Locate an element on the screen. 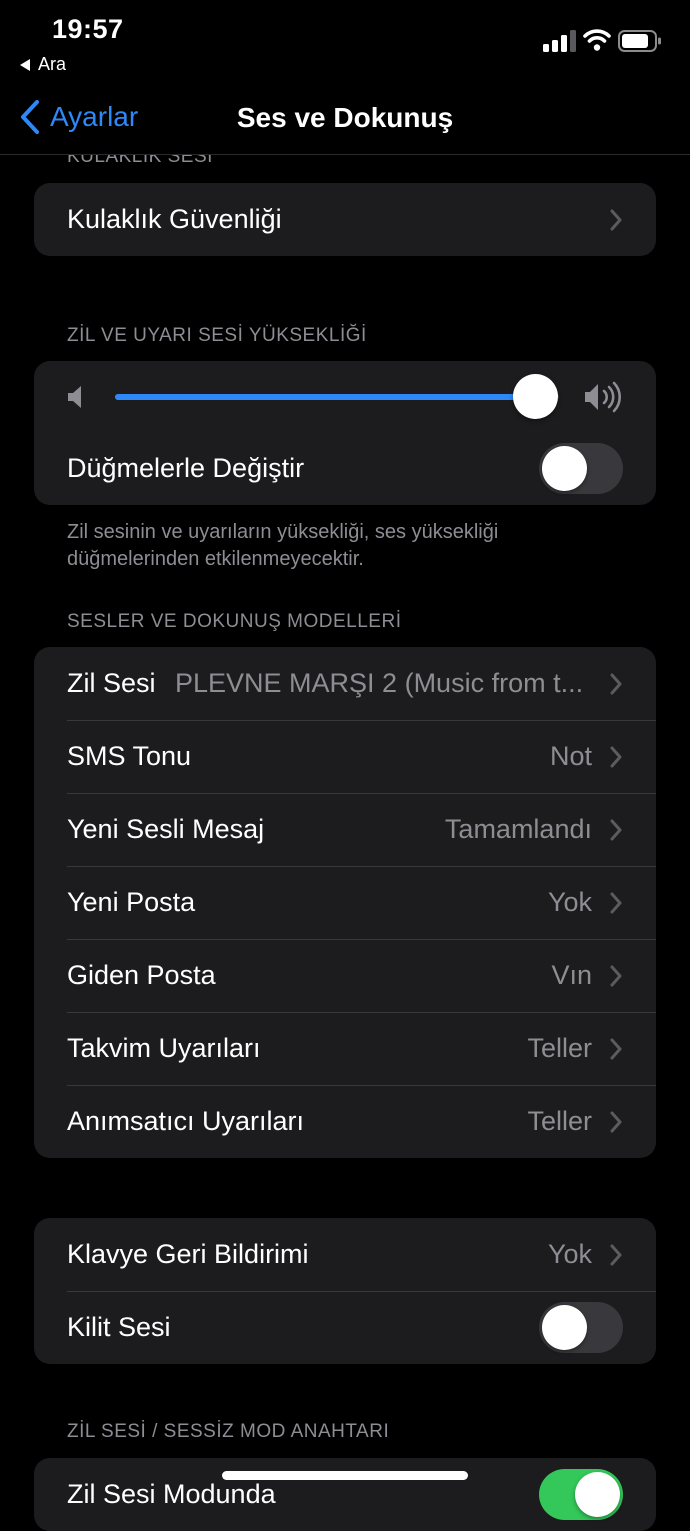 Image resolution: width=690 pixels, height=1531 pixels. headphone-safety-label: Kulaklık Güvenliği is located at coordinates (174, 219).